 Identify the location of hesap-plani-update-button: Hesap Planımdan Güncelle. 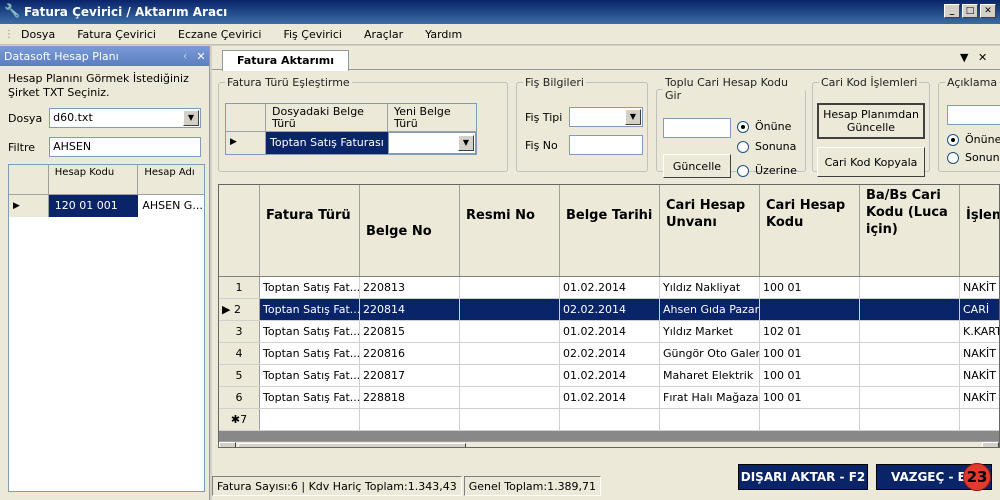
(871, 121).